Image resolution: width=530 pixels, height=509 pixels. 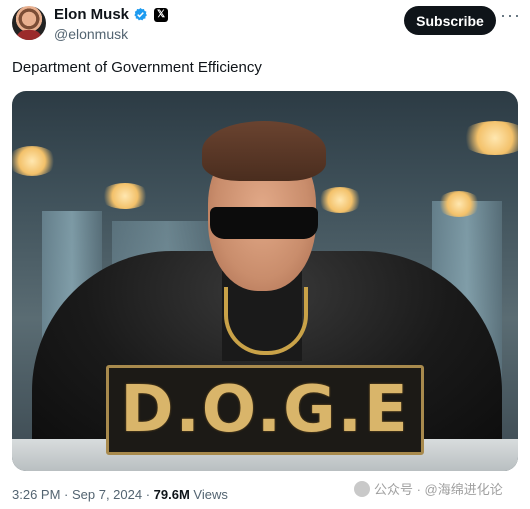 I want to click on plaque-text: D.O.G.E, so click(x=265, y=410).